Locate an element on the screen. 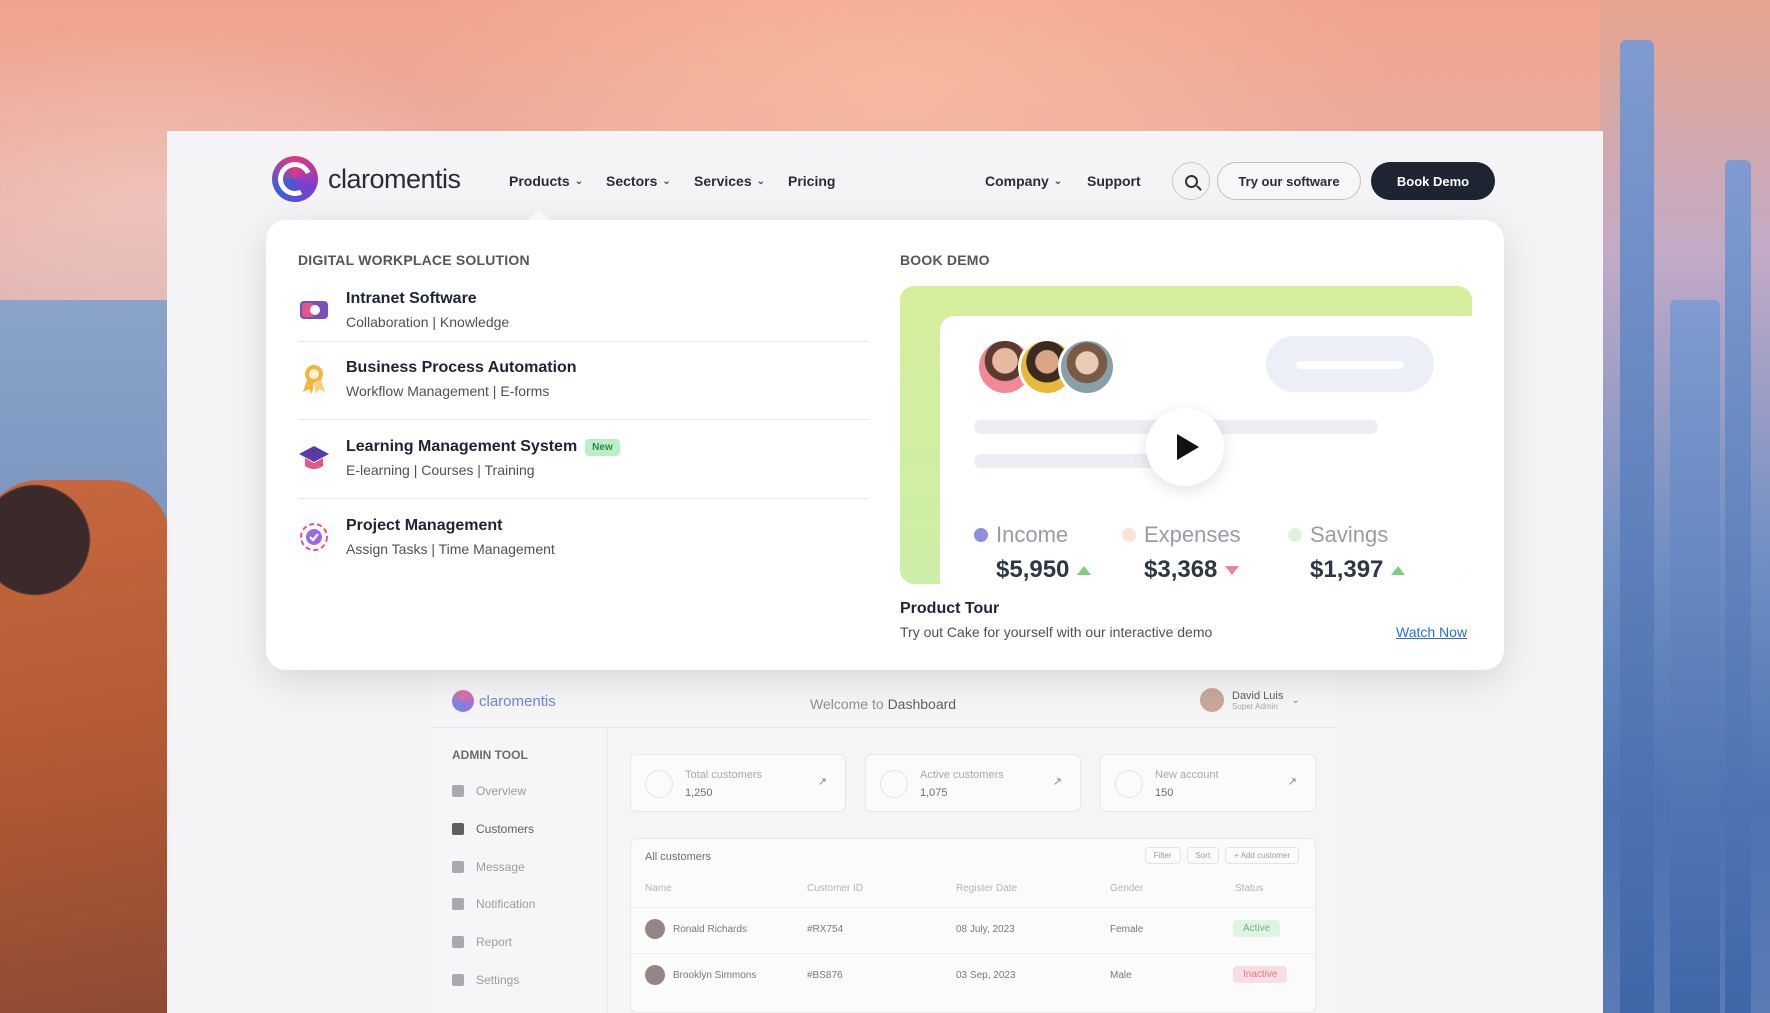 This screenshot has height=1013, width=1770. column-header: Customer ID is located at coordinates (835, 888).